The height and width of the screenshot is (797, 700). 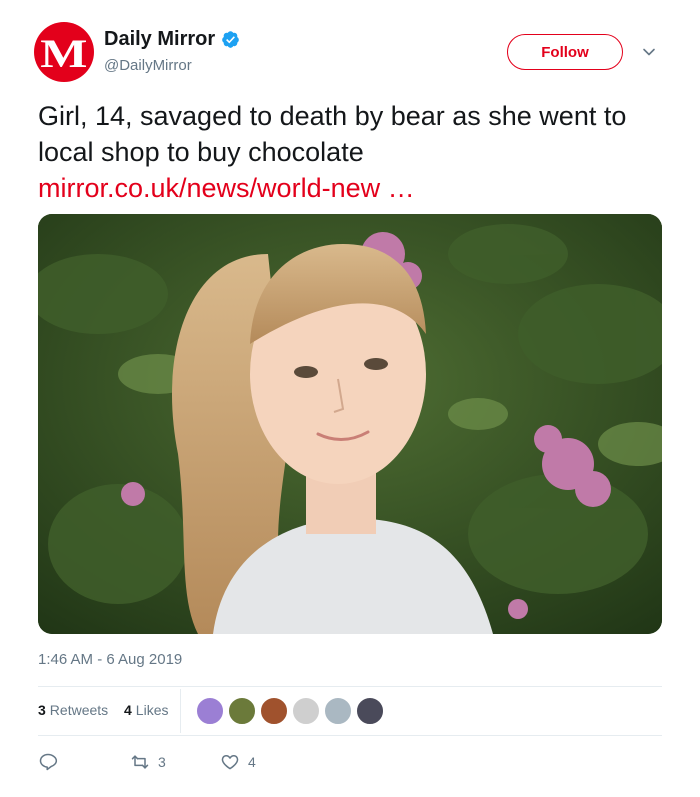 I want to click on retweet-button: 3, so click(x=148, y=762).